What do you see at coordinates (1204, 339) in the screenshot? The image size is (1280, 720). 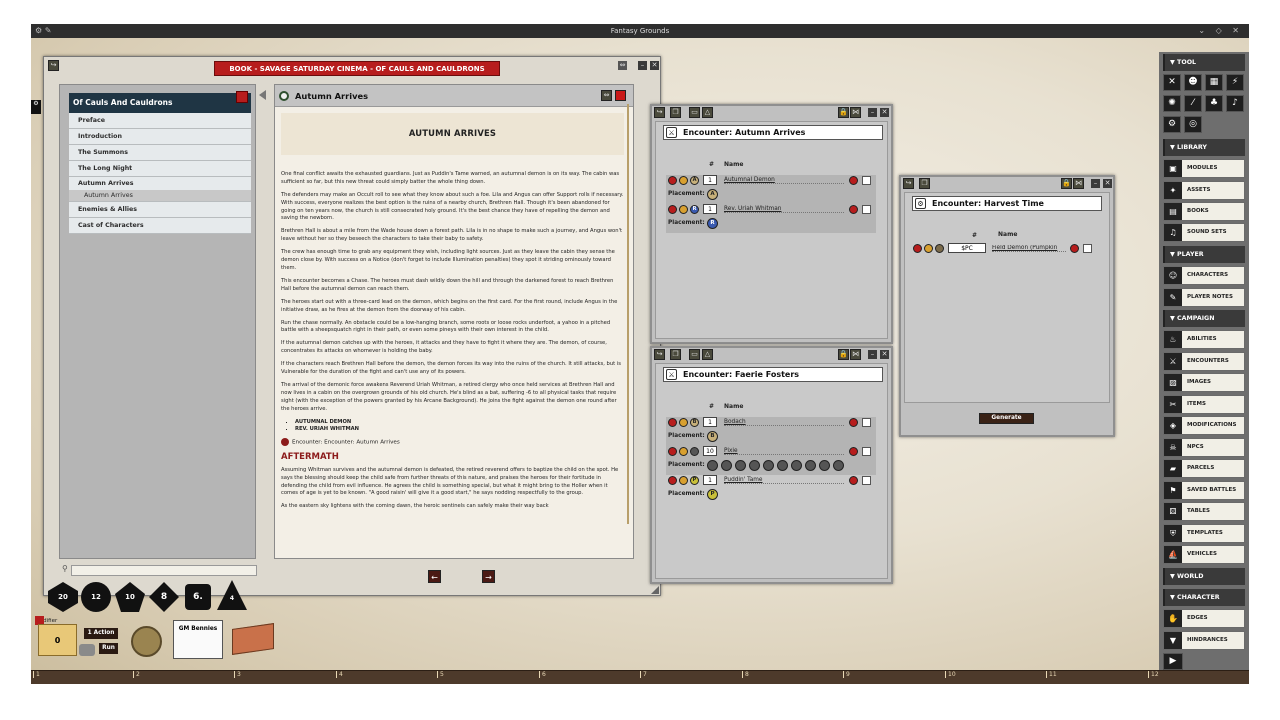 I see `sidebar-item-abilities: ♨ ABILITIES` at bounding box center [1204, 339].